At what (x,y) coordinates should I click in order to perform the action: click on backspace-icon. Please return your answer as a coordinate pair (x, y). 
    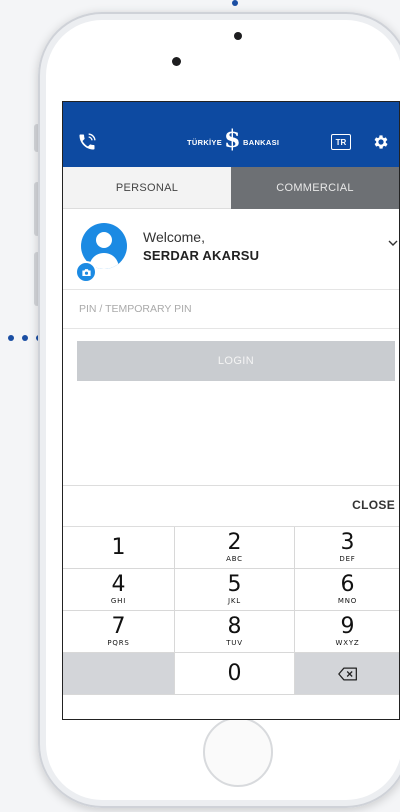
    Looking at the image, I should click on (347, 673).